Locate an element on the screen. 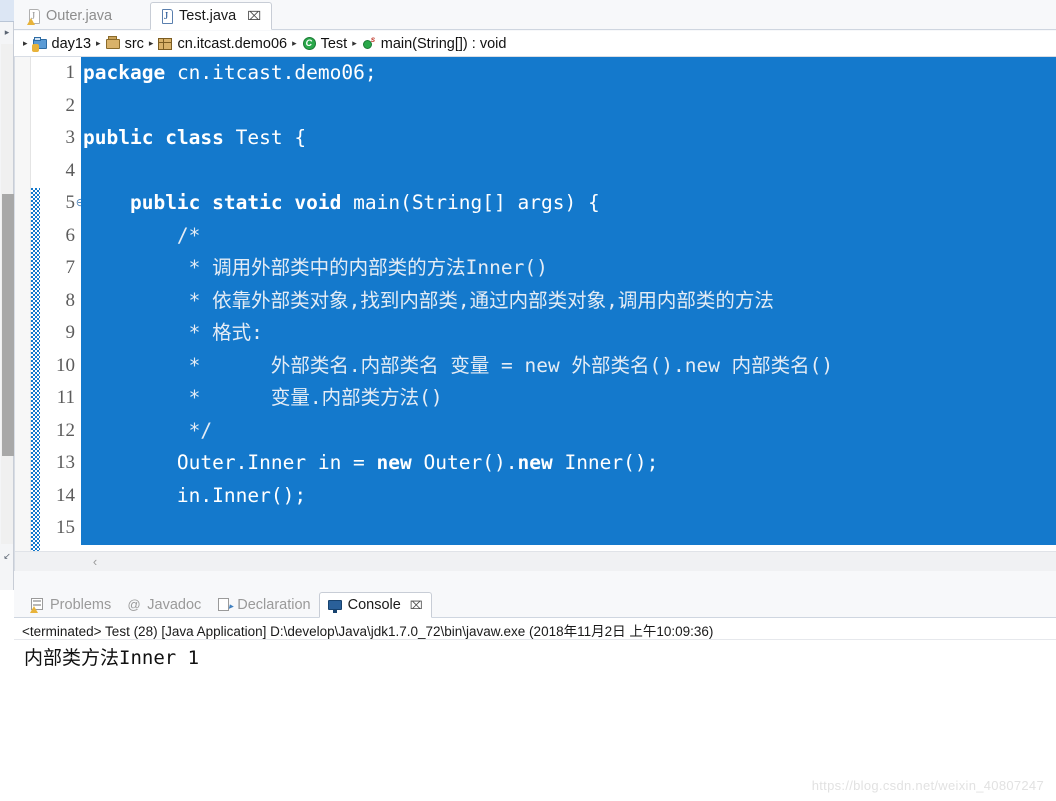 The height and width of the screenshot is (801, 1056). code-comment: * 依靠外部类对象,找到内部类,通过内部类对象,调用内部类的方法 is located at coordinates (428, 300).